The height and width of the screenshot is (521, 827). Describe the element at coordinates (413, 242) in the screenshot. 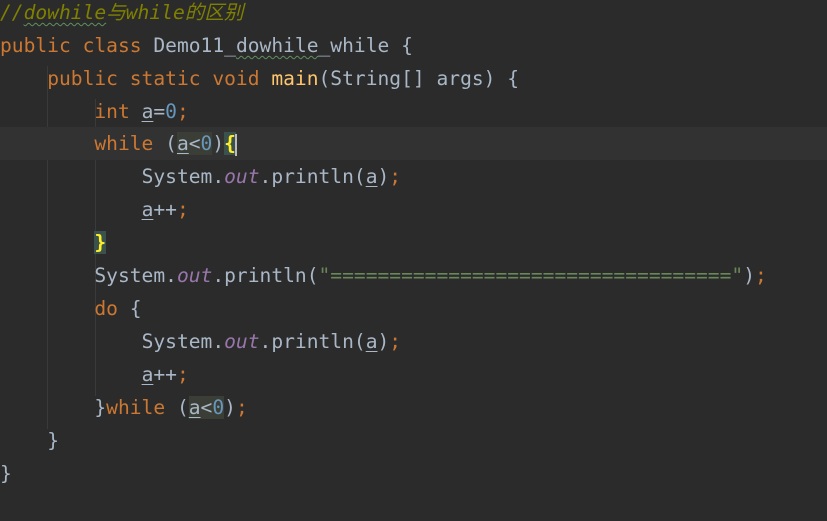

I see `code-line-8: }` at that location.